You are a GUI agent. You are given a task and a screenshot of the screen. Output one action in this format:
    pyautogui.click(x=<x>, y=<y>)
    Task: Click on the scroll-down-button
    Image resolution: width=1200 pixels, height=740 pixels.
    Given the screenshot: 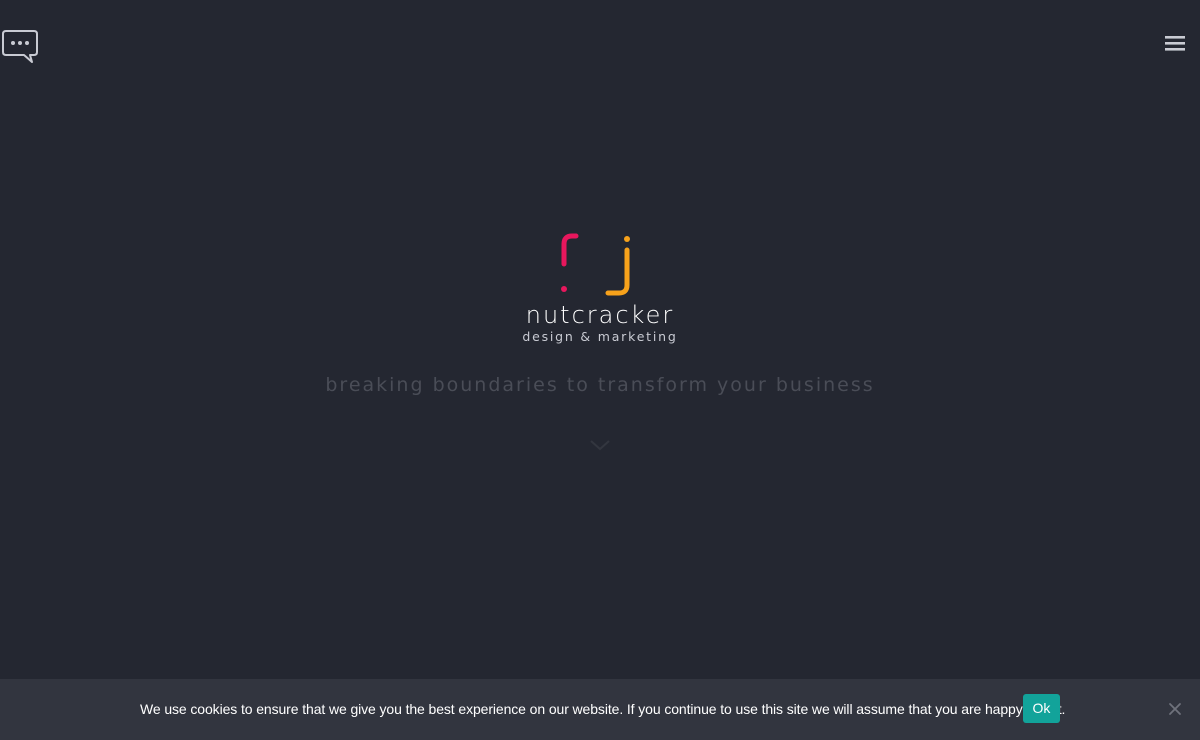 What is the action you would take?
    pyautogui.click(x=600, y=445)
    